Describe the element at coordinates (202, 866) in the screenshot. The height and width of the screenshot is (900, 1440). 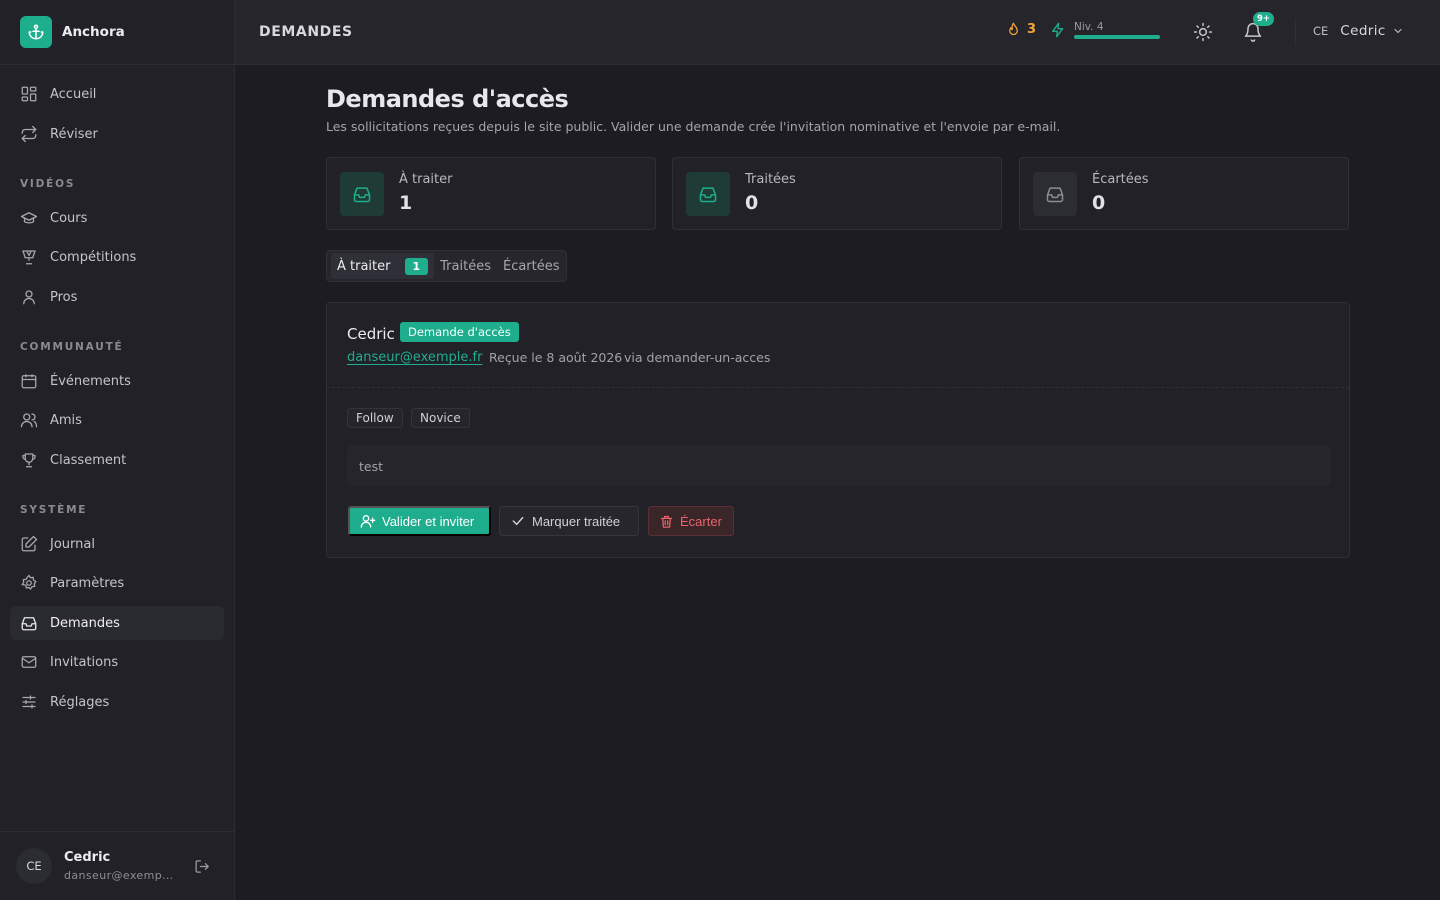
I see `logout-icon` at that location.